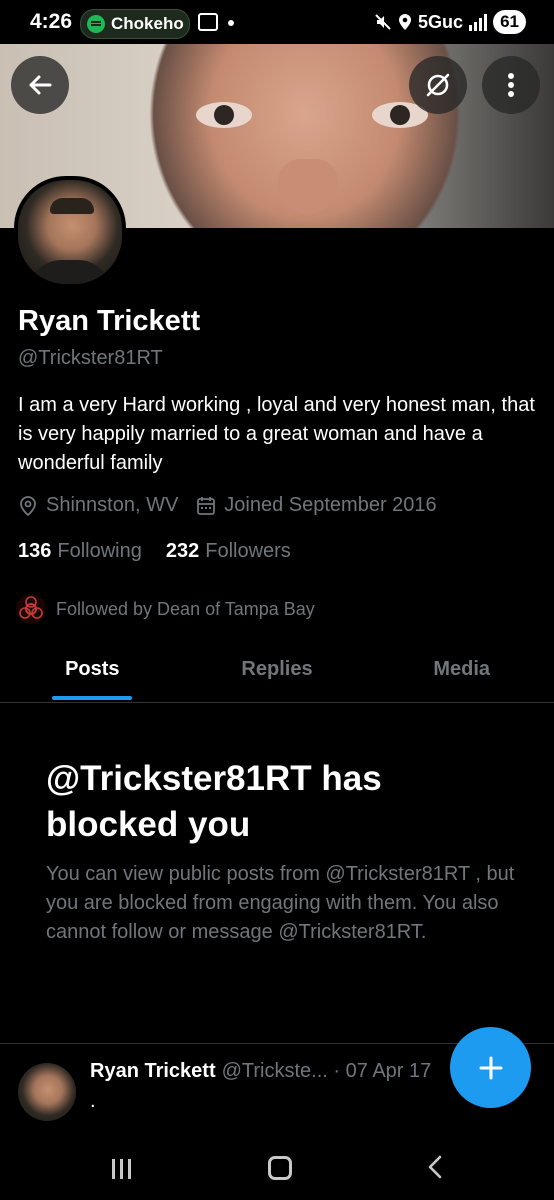 Image resolution: width=554 pixels, height=1200 pixels. I want to click on followed-by-row: Followed by Dean of Tampa Bay, so click(165, 609).